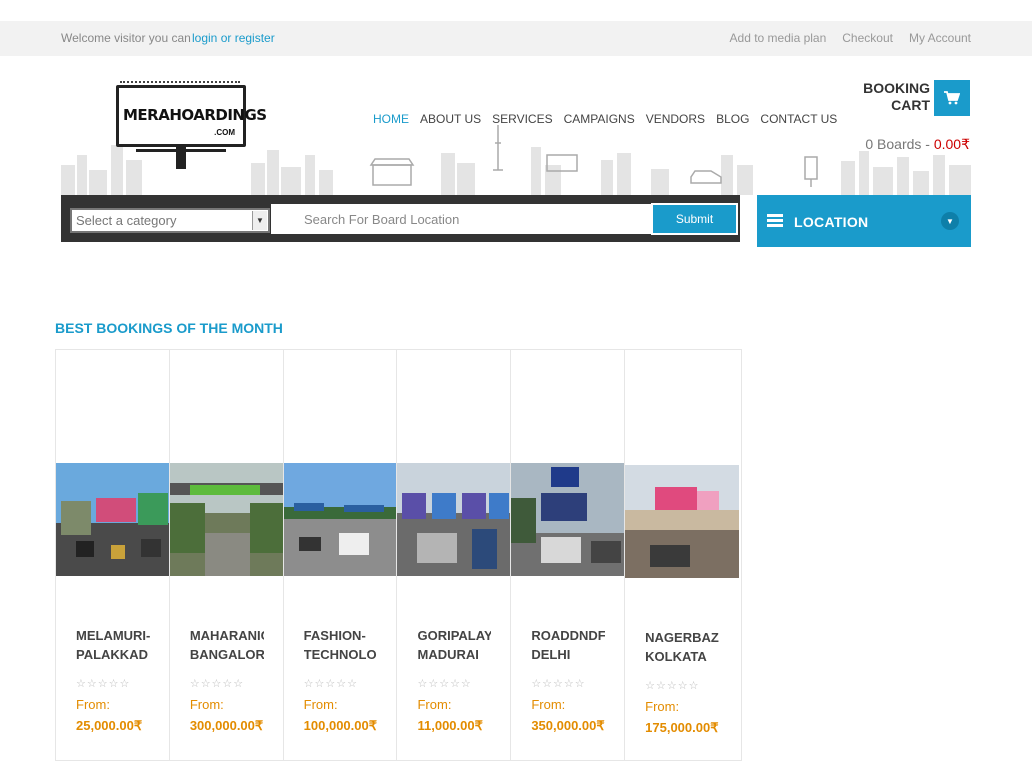  Describe the element at coordinates (899, 144) in the screenshot. I see `cart-boards-count: 0 Boards -` at that location.